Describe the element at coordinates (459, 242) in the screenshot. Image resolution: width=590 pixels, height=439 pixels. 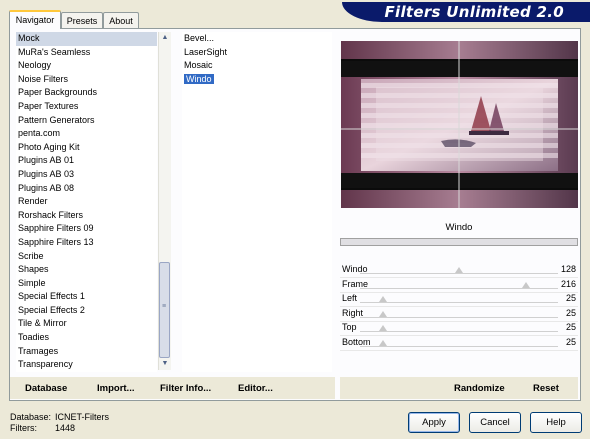
I see `progress-bar` at that location.